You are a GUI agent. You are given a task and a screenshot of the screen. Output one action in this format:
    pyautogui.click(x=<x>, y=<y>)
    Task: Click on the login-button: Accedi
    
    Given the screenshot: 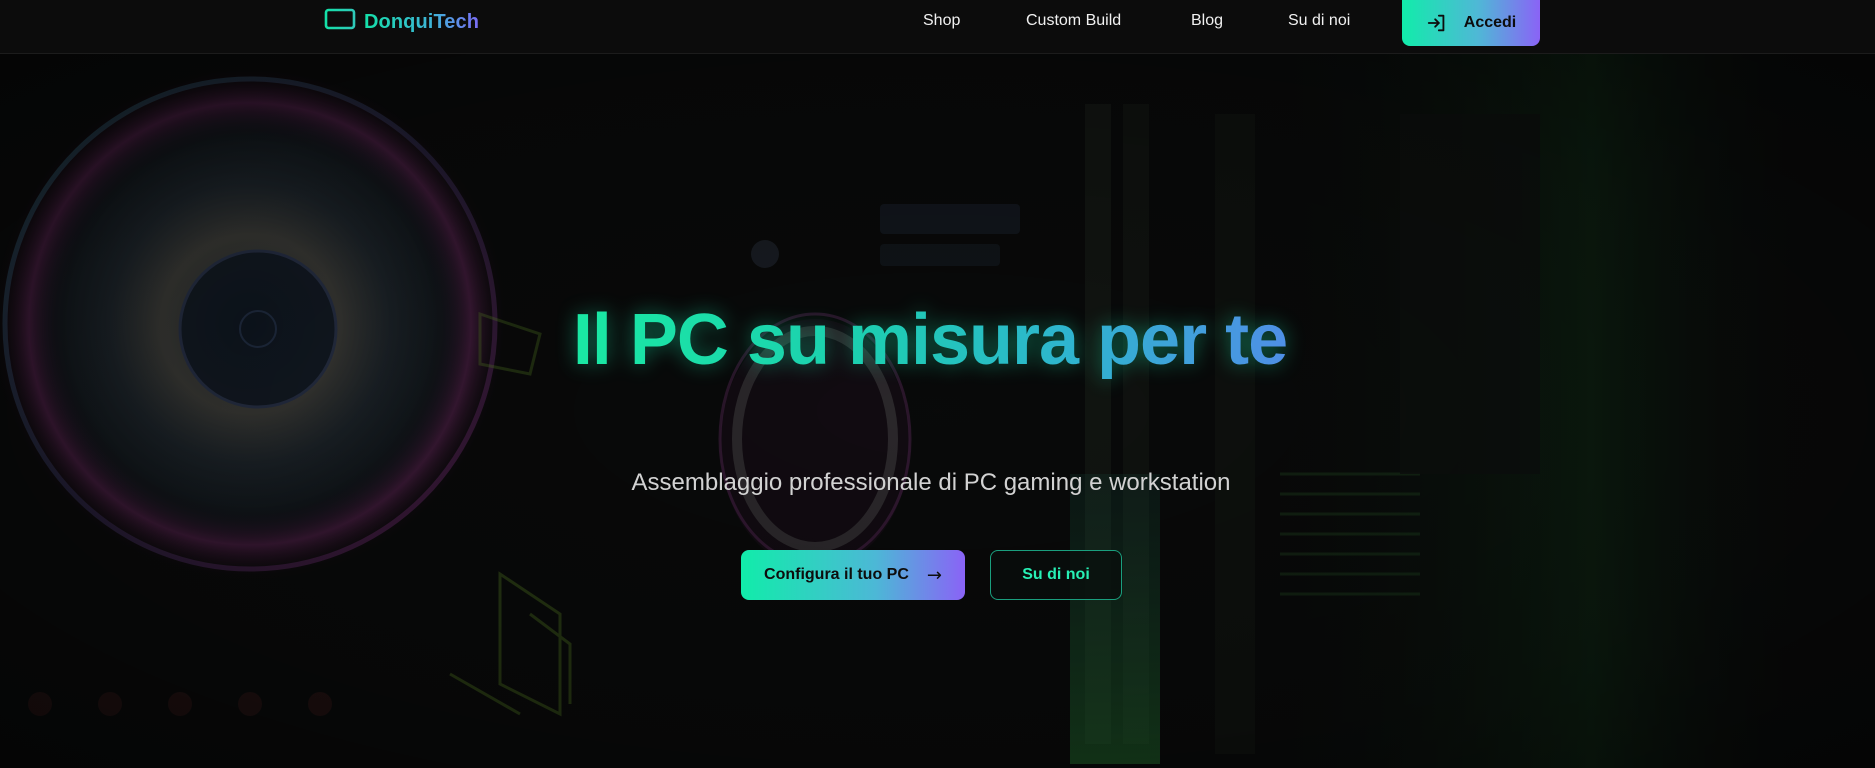 What is the action you would take?
    pyautogui.click(x=1471, y=23)
    